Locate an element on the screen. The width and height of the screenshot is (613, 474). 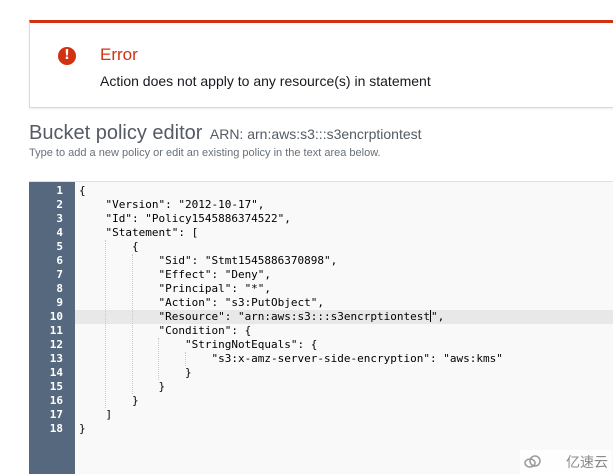
line-number: 8 is located at coordinates (59, 288).